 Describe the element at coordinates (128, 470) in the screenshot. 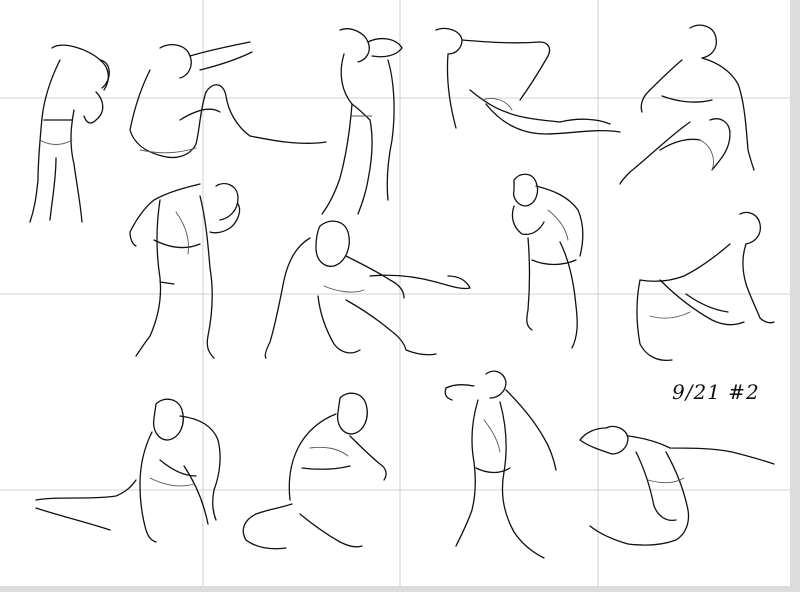

I see `figure-crouching-front` at that location.